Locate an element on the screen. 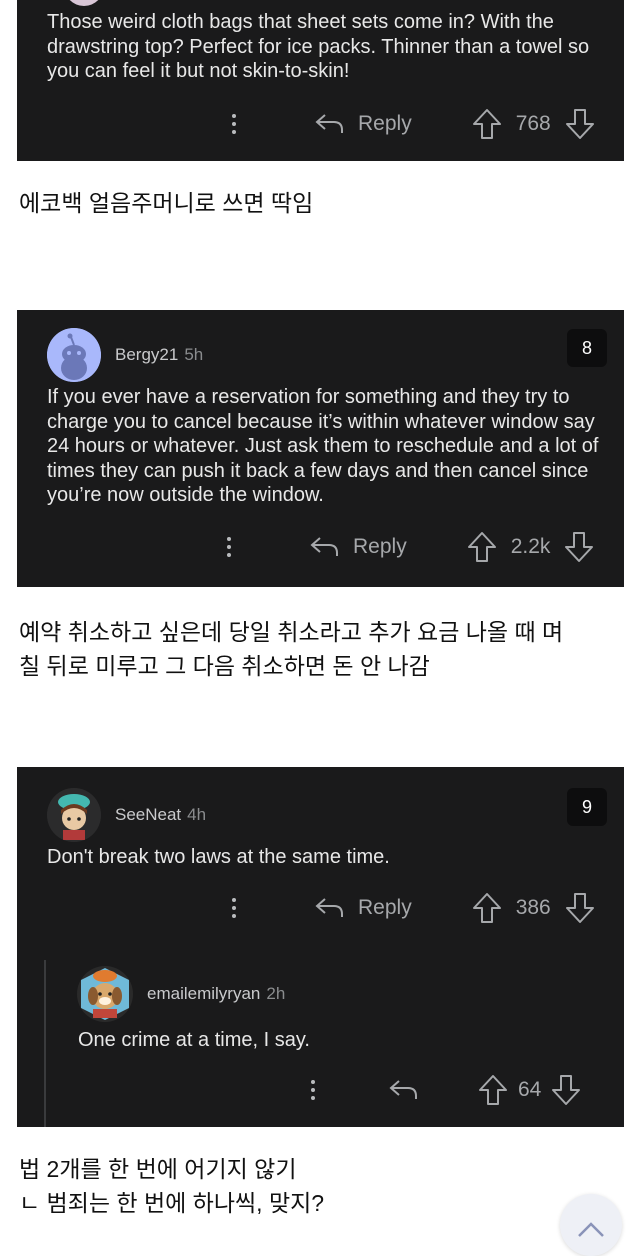 The image size is (640, 1256). caption-3: 법 2개를 한 번에 어기지 않기 ㄴ 범죄는 한 번에 하나씩, 맞지? is located at coordinates (172, 1186).